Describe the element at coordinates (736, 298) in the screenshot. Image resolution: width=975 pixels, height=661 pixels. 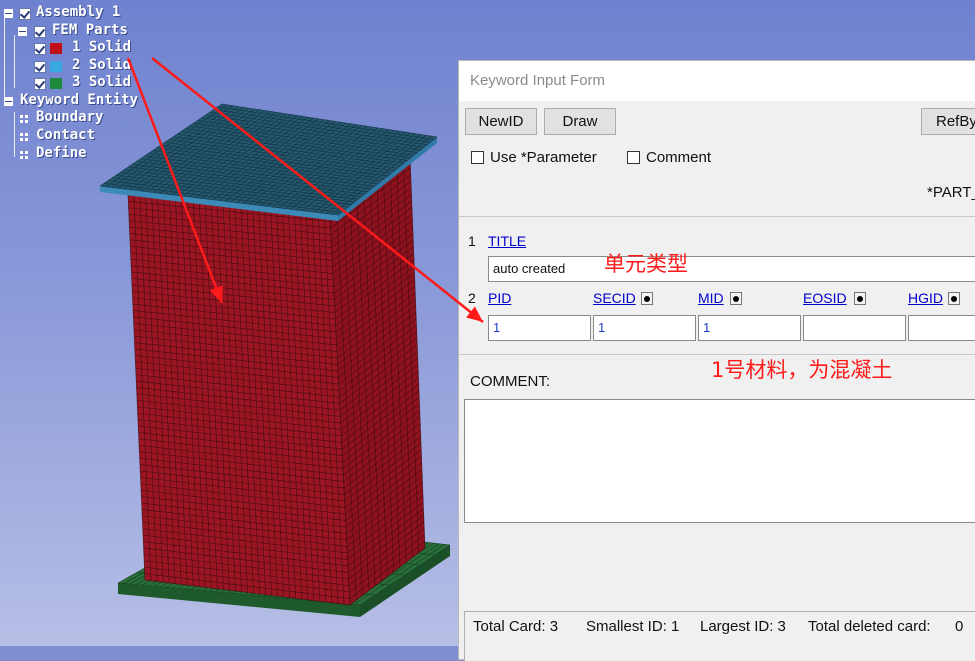
I see `mid-pick-icon` at that location.